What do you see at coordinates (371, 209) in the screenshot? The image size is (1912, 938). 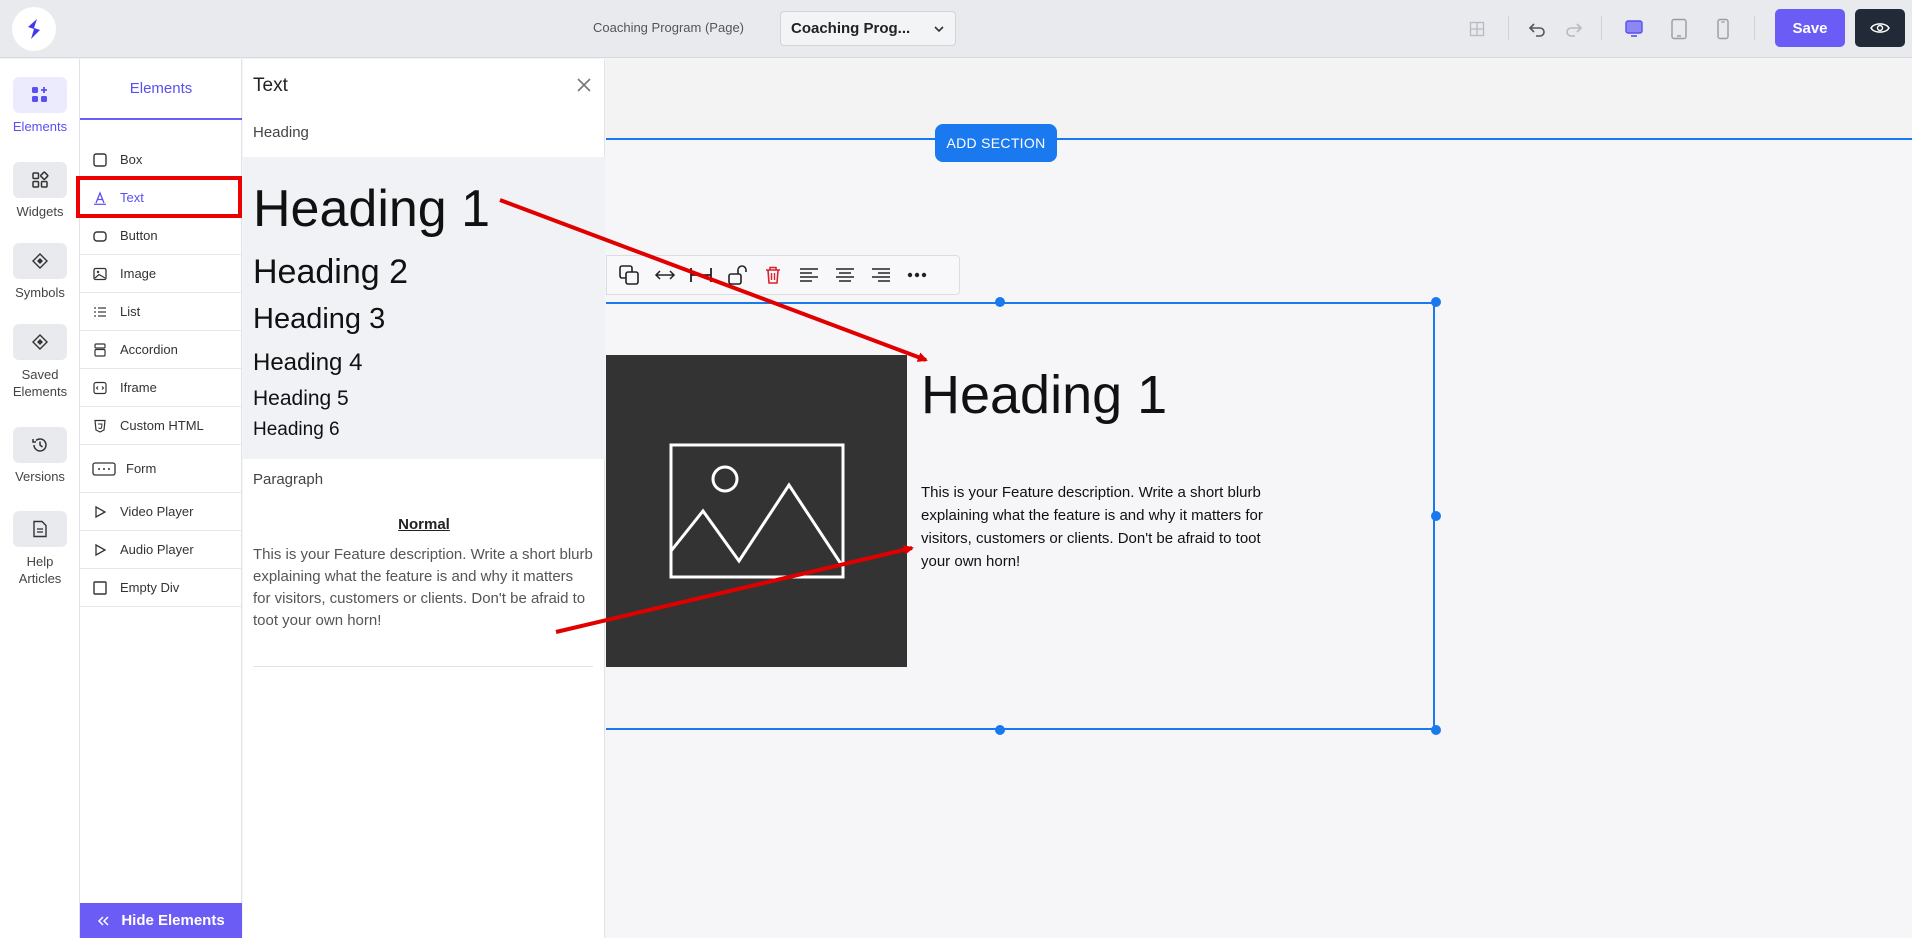 I see `heading-1-option: Heading 1` at bounding box center [371, 209].